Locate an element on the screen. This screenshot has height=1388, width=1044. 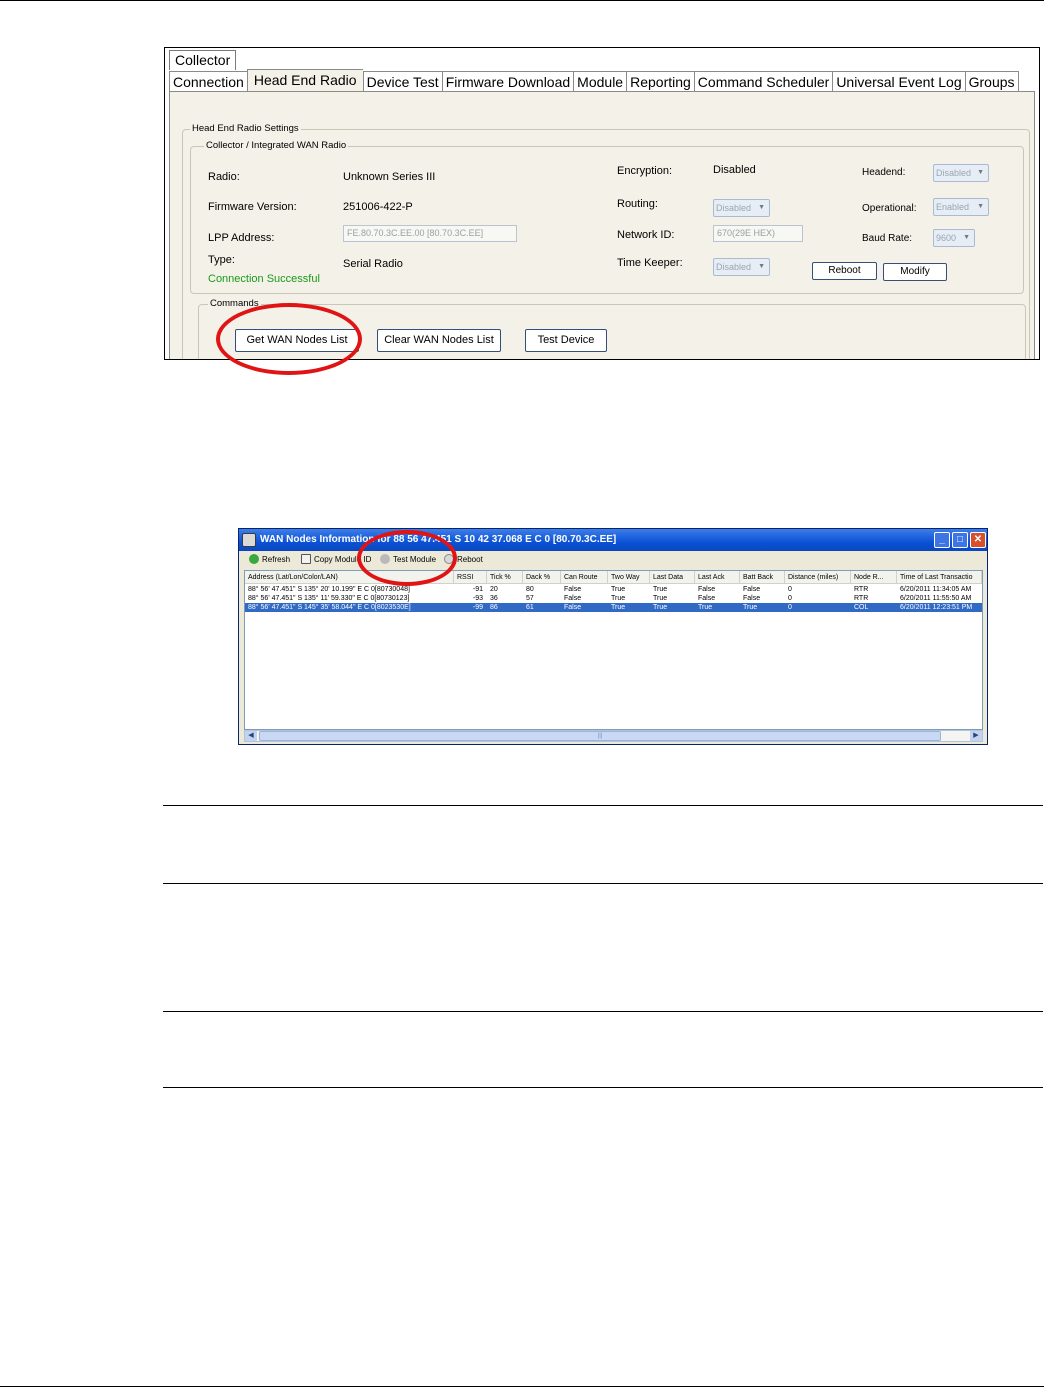
tab-firmware-download: Firmware Download is located at coordinates (507, 81).